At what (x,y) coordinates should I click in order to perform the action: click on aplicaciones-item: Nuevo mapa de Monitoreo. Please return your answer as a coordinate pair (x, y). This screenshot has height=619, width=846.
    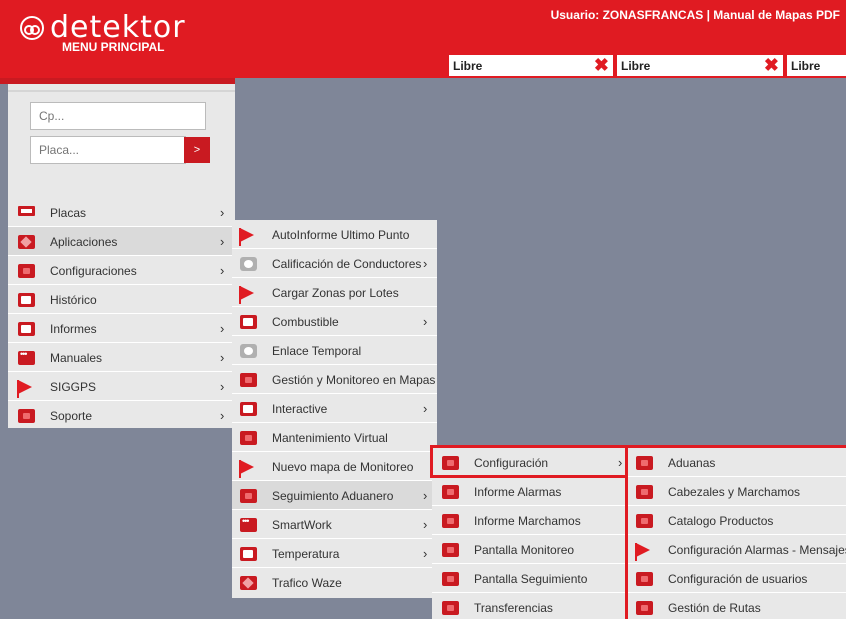
    Looking at the image, I should click on (334, 466).